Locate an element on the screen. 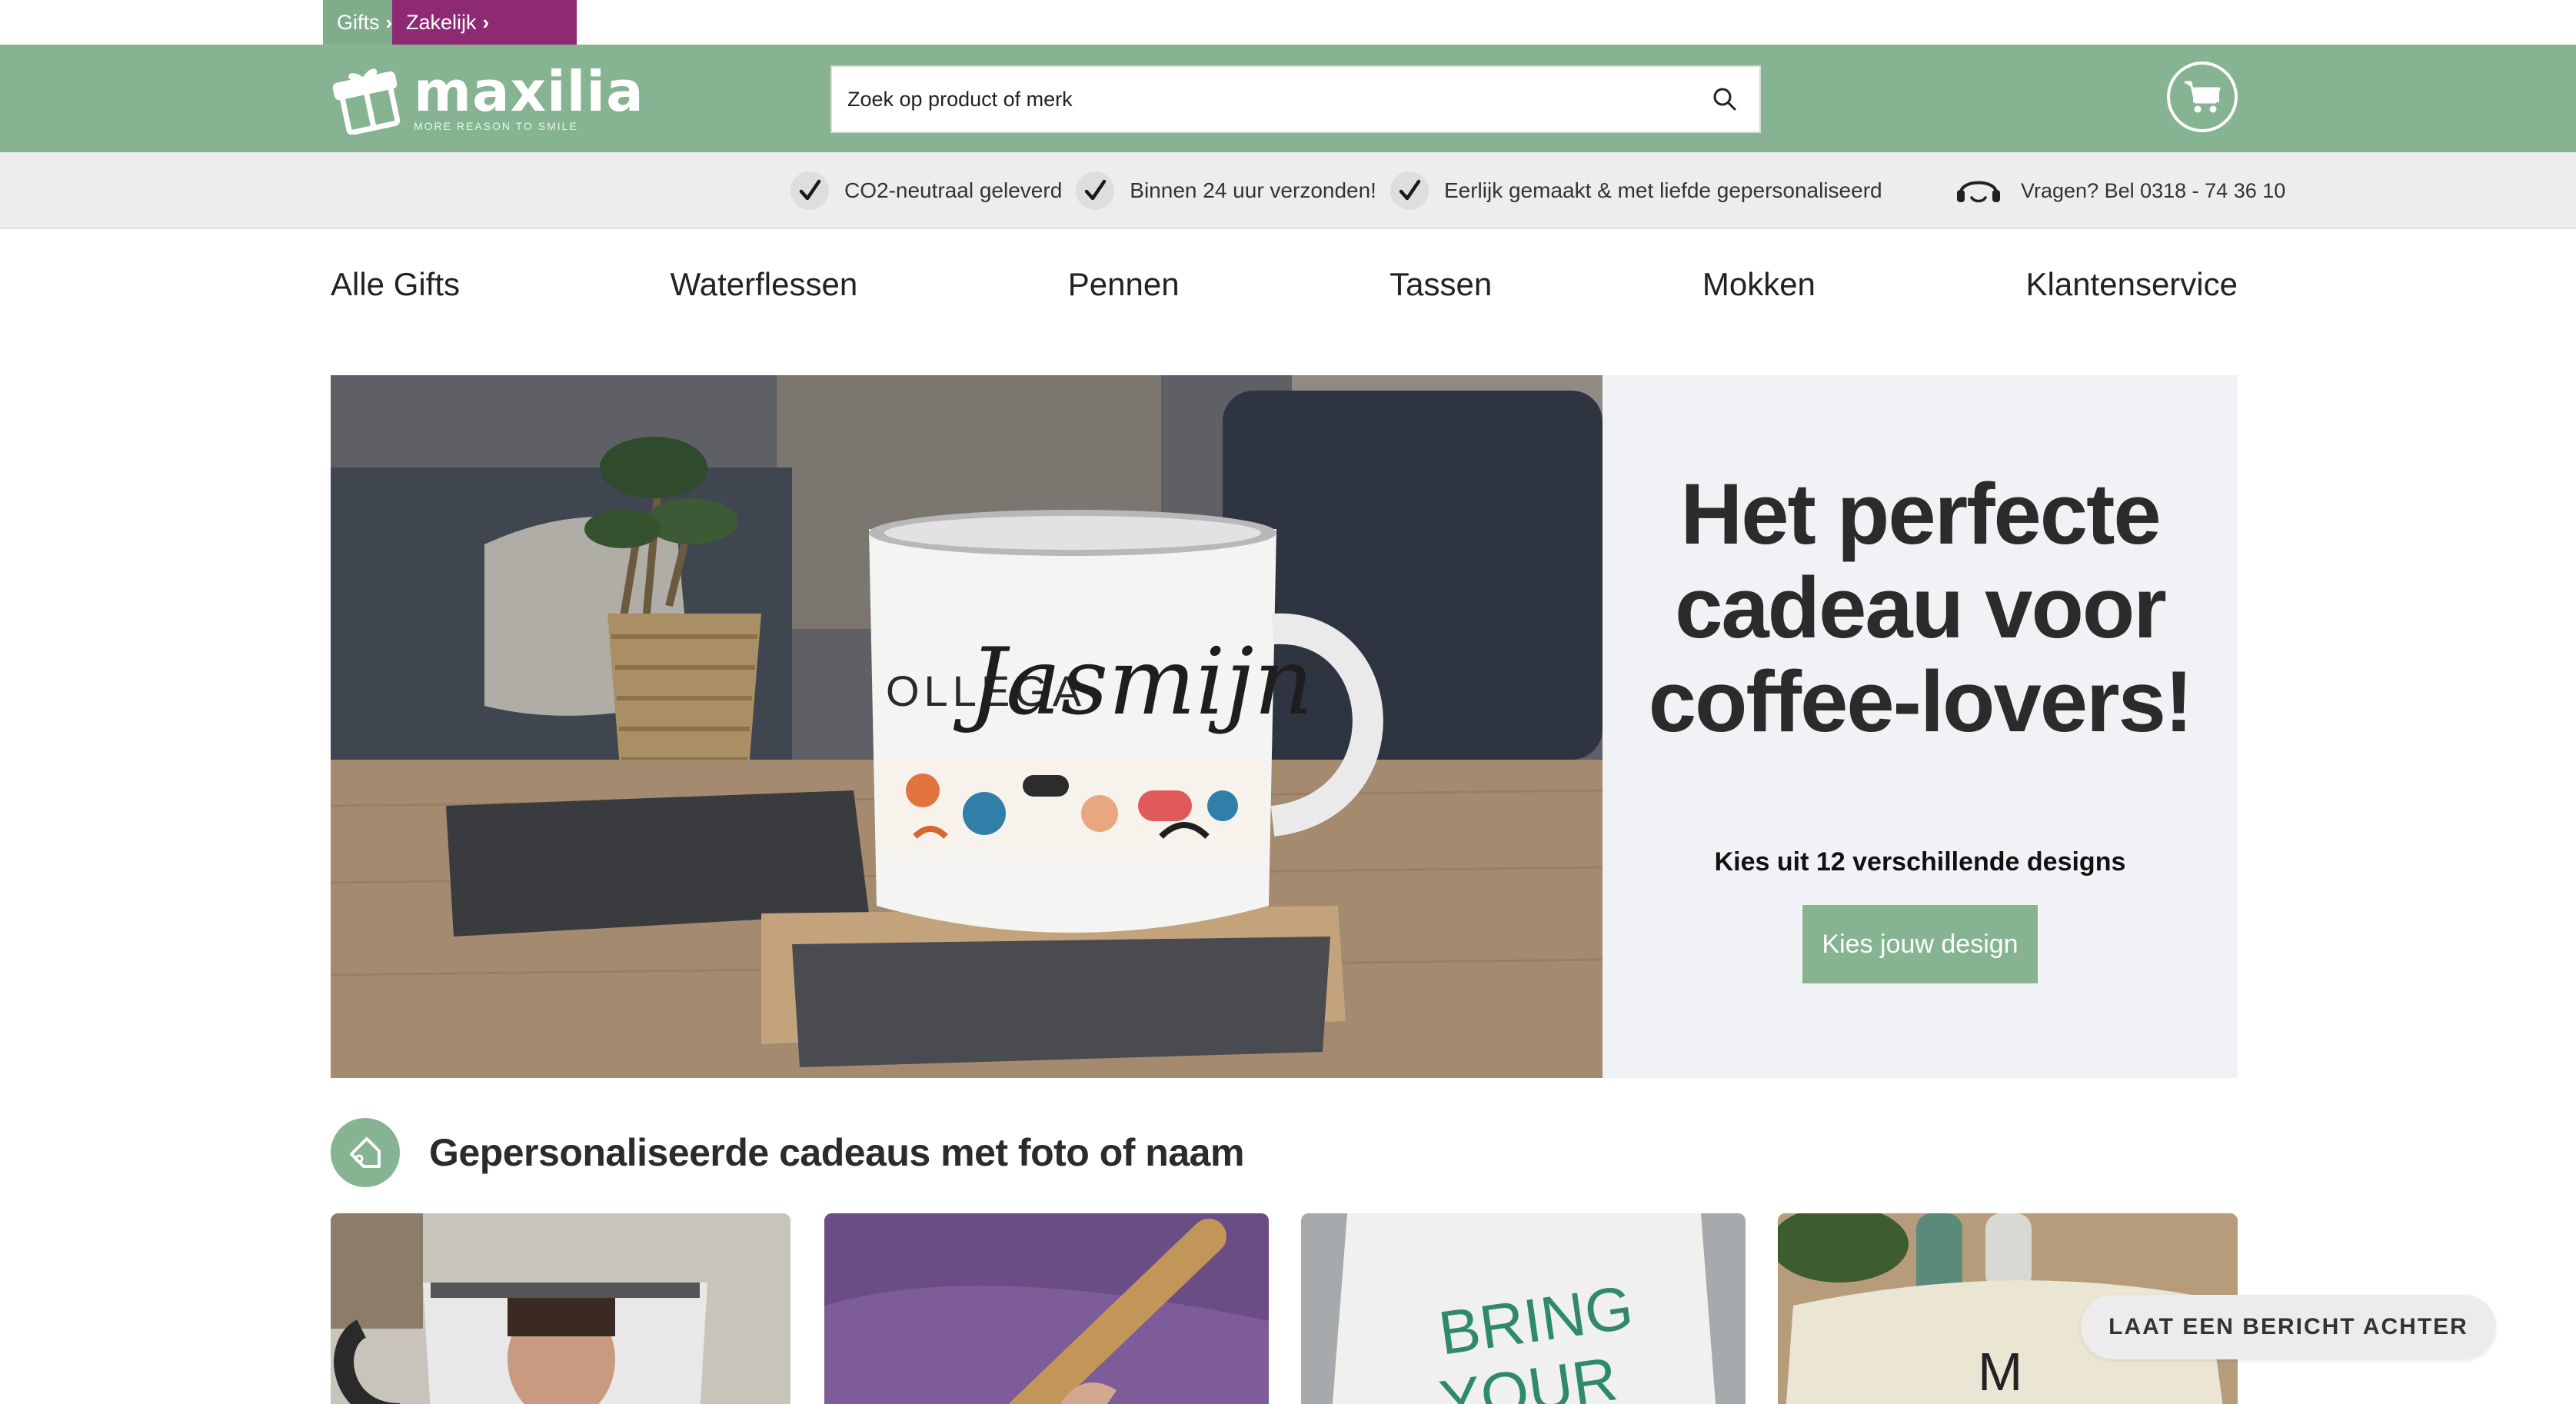 Image resolution: width=2576 pixels, height=1404 pixels. usp-item: CO2-neutraal geleverd is located at coordinates (926, 190).